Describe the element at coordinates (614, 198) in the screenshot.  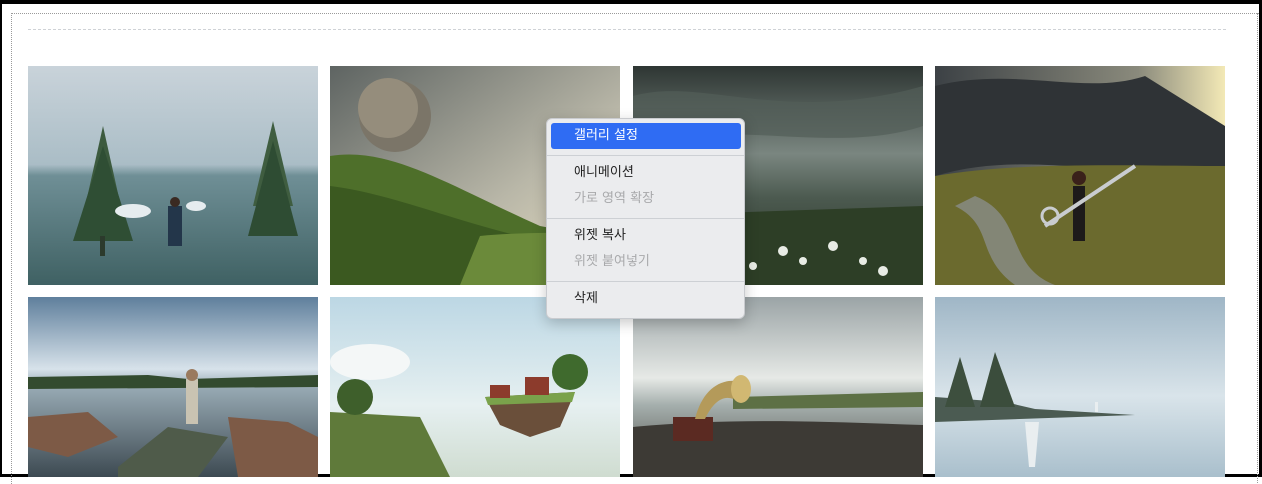
I see `menu-item-expand-width: 가로 영역 확장` at that location.